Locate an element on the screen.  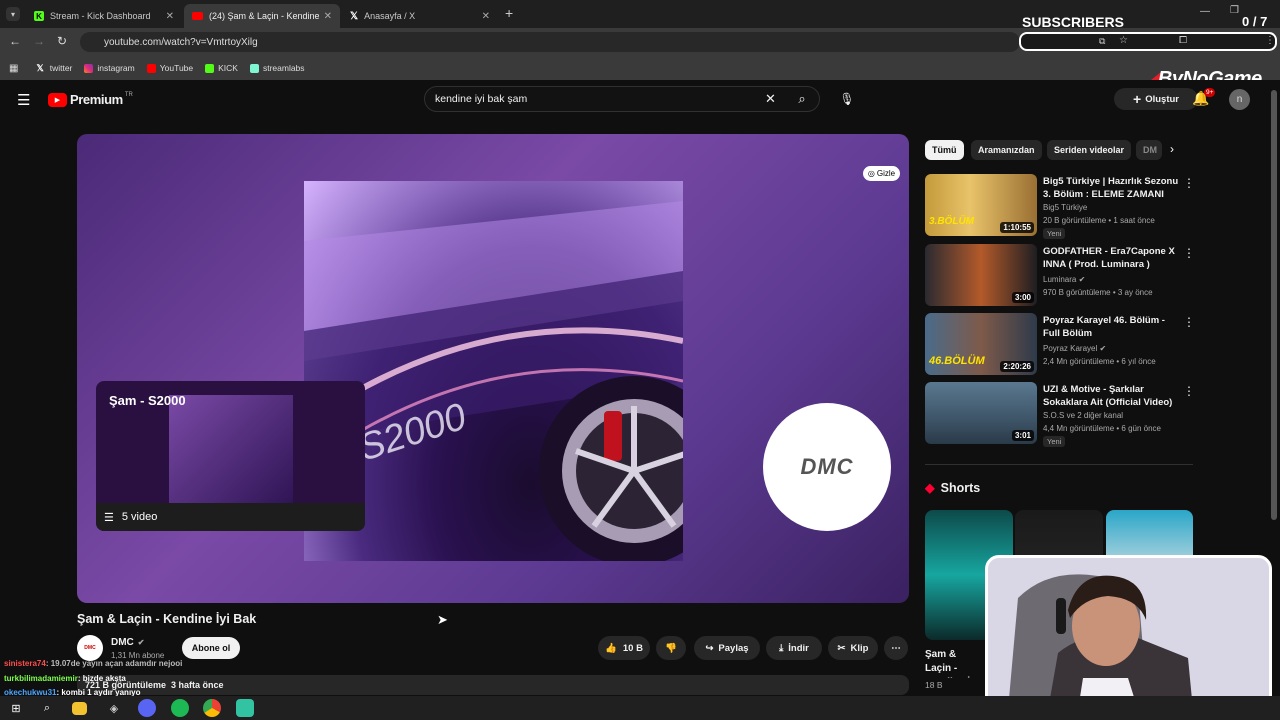
search-button: ⌕ is located at coordinates (802, 99).